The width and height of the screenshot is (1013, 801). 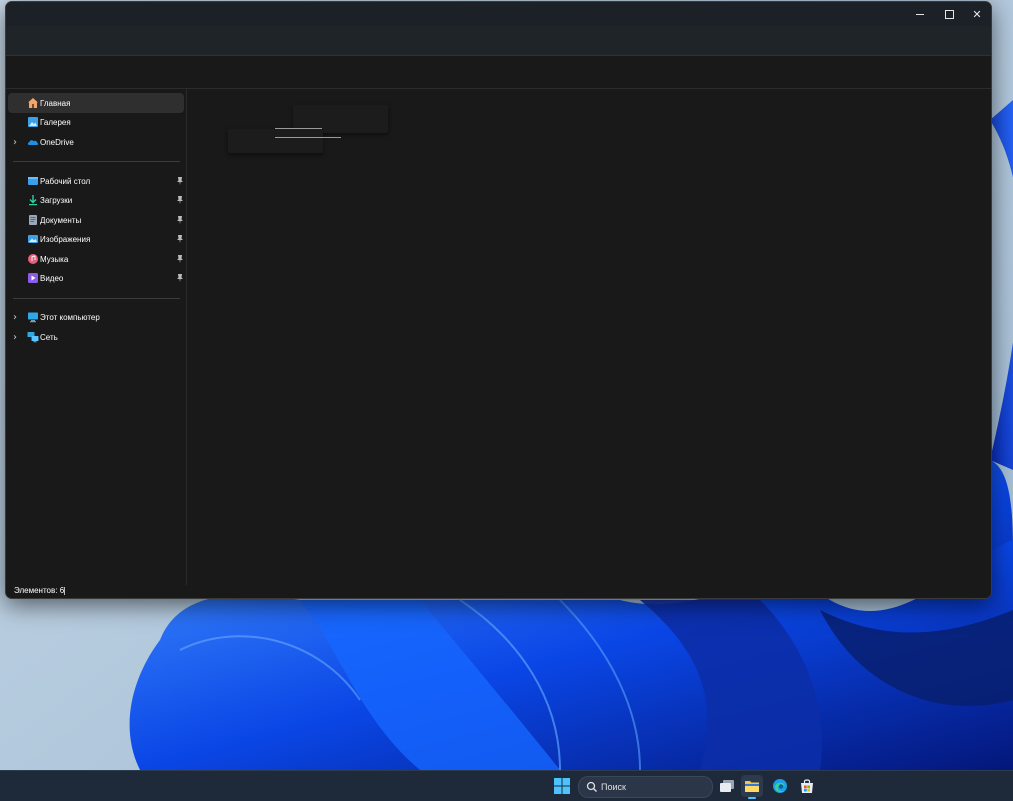 What do you see at coordinates (645, 787) in the screenshot?
I see `taskbar-search: Поиск` at bounding box center [645, 787].